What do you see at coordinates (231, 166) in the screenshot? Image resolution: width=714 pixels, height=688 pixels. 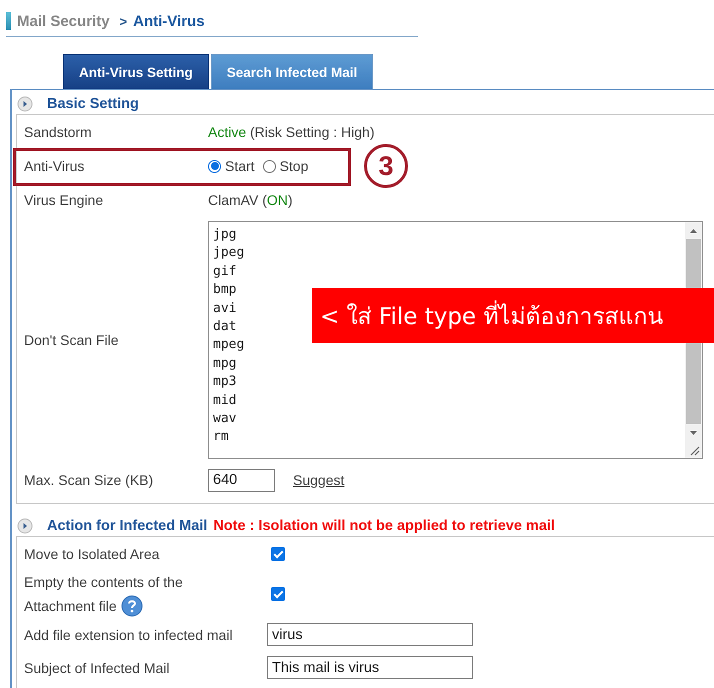 I see `radio-option: Start` at bounding box center [231, 166].